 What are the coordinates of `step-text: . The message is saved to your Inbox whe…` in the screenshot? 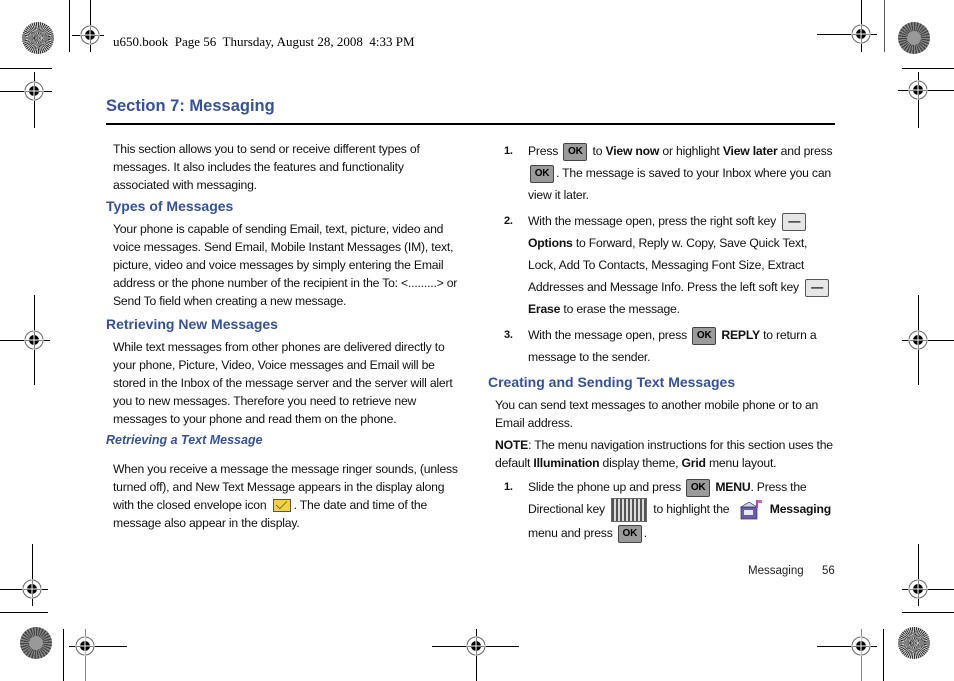 It's located at (679, 184).